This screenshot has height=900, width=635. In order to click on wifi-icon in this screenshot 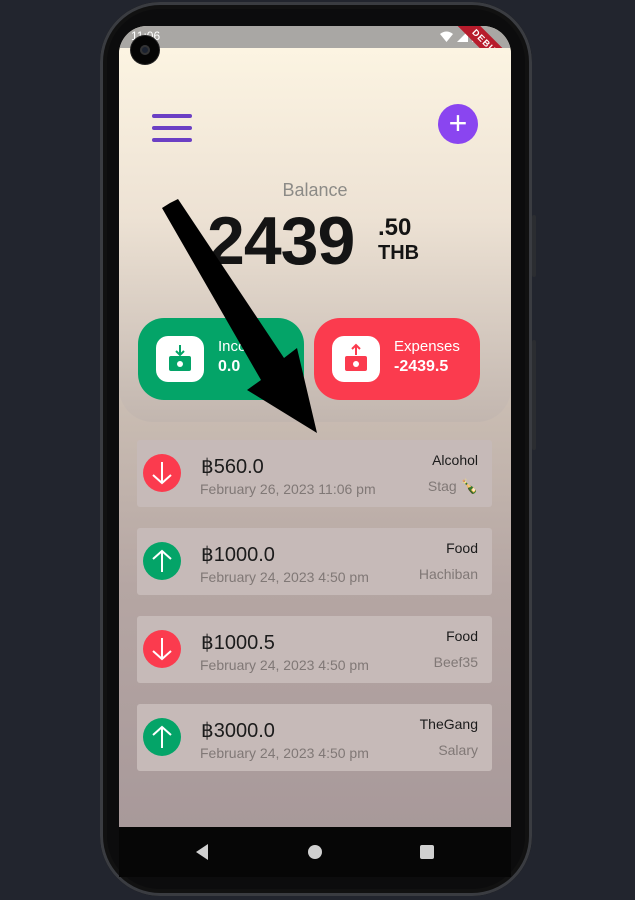, I will do `click(446, 36)`.